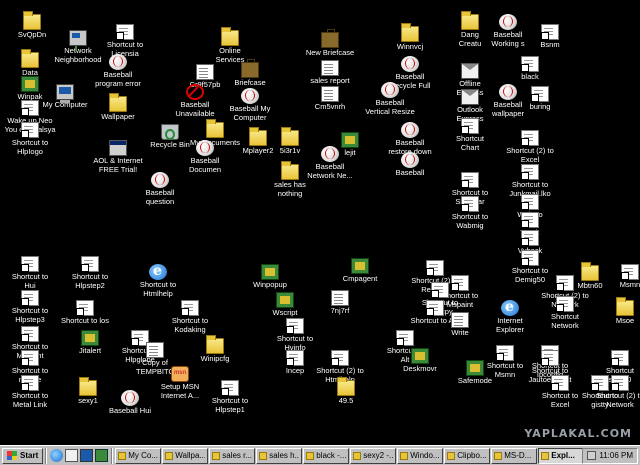  What do you see at coordinates (195, 101) in the screenshot?
I see `desktop-icon: Baseball Unavailable` at bounding box center [195, 101].